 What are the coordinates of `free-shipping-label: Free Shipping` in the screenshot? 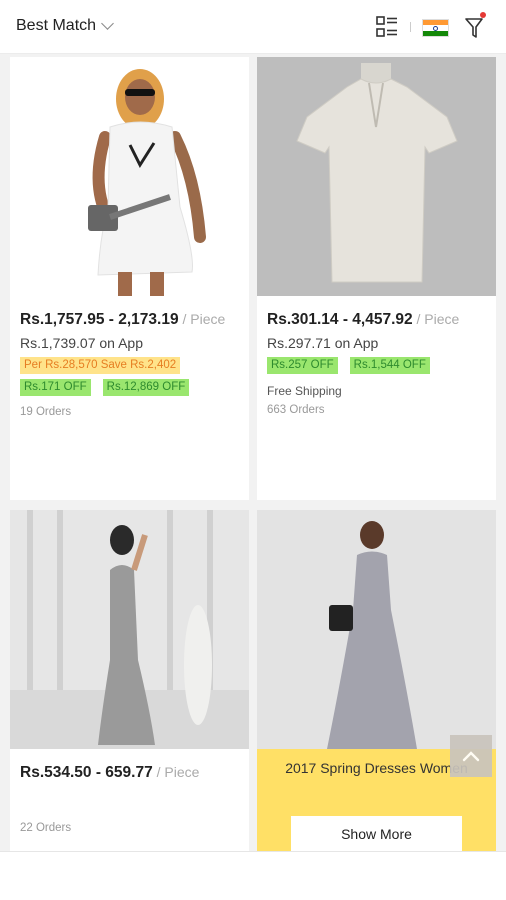 It's located at (304, 391).